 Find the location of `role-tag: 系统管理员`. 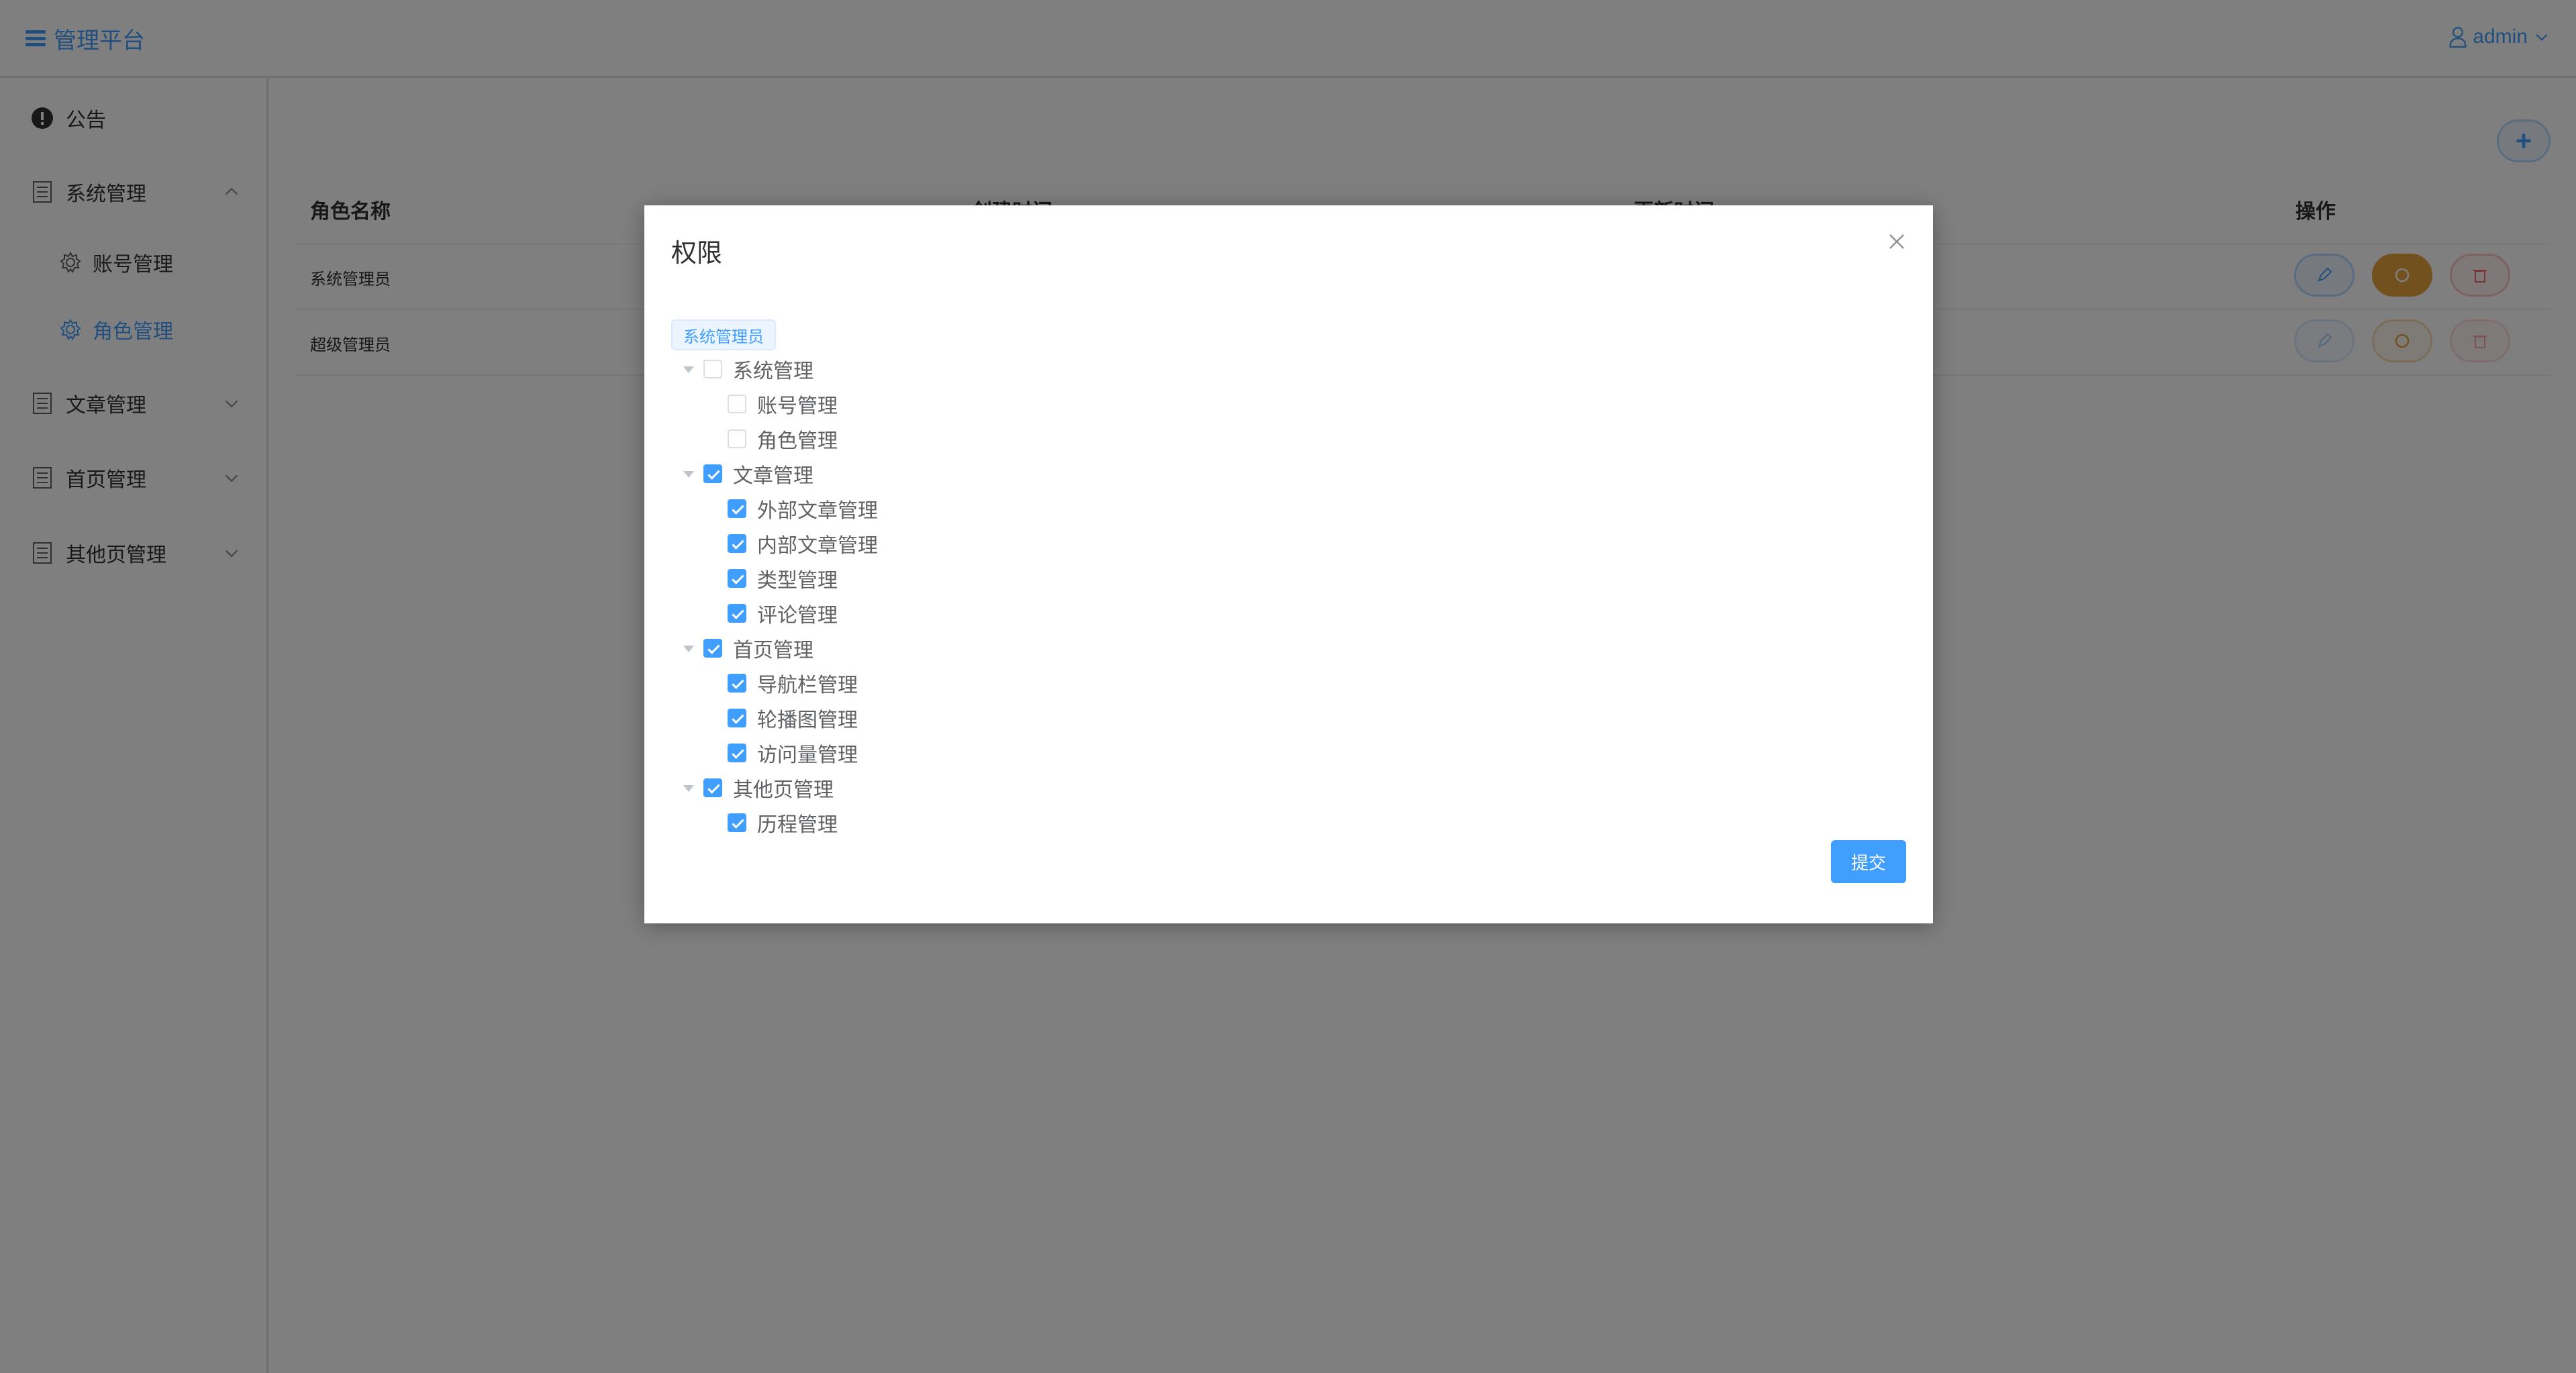

role-tag: 系统管理员 is located at coordinates (723, 334).